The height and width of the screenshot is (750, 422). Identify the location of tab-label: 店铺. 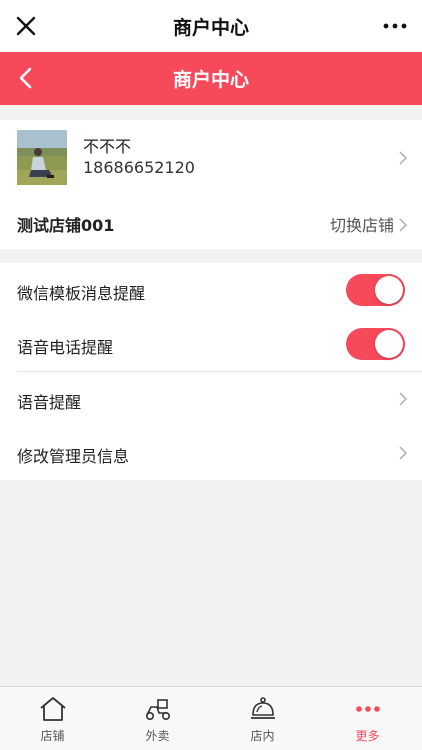
(52, 736).